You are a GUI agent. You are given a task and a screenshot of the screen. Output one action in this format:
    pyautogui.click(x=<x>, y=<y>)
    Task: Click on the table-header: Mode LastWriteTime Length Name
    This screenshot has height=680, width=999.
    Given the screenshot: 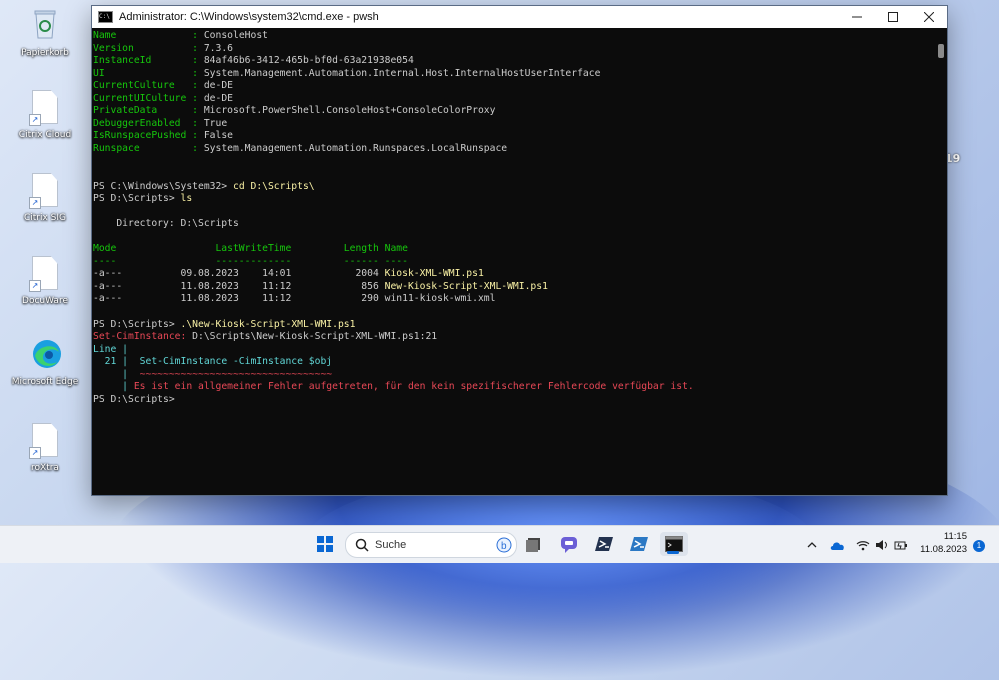 What is the action you would take?
    pyautogui.click(x=250, y=249)
    